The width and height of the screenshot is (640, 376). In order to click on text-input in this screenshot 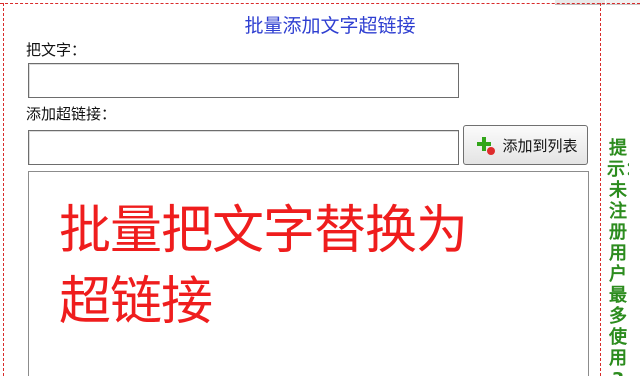, I will do `click(243, 80)`.